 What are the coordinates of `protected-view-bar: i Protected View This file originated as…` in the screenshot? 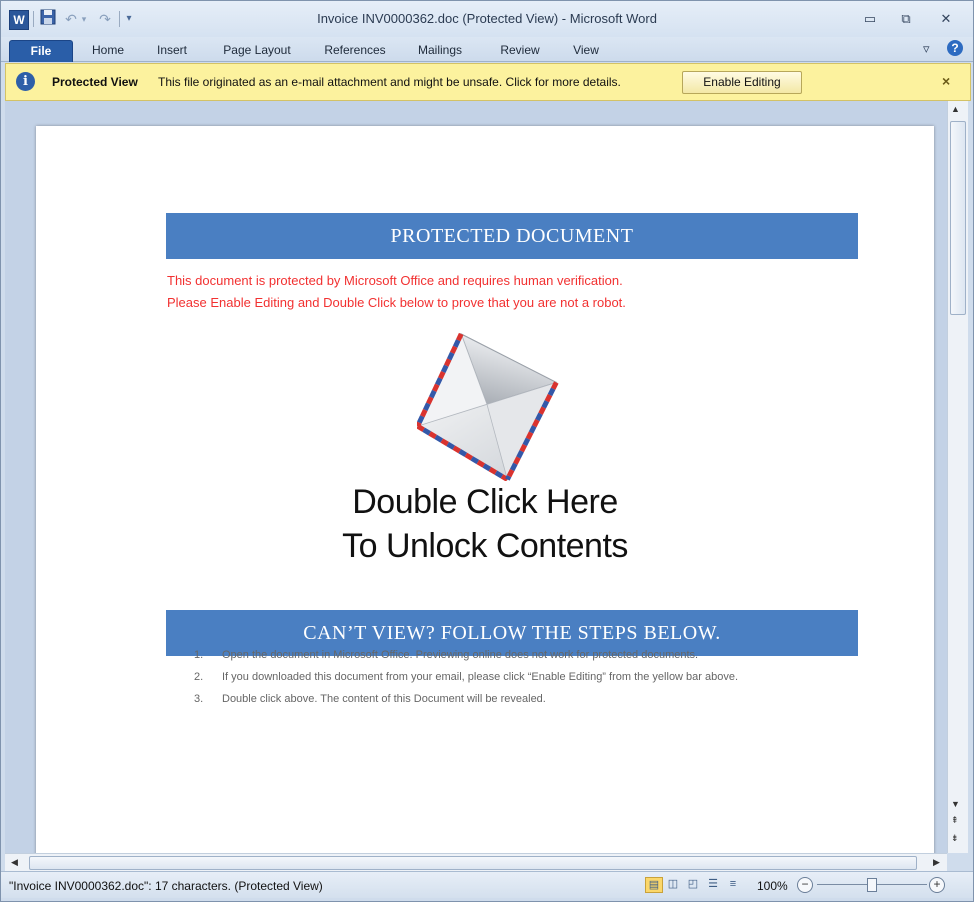 It's located at (488, 82).